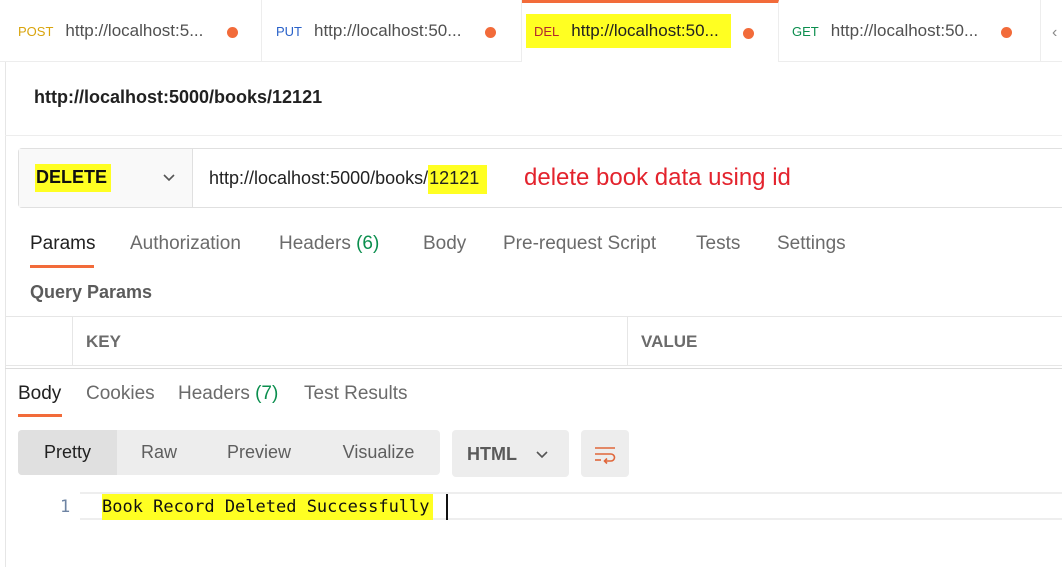 The height and width of the screenshot is (567, 1062). Describe the element at coordinates (718, 244) in the screenshot. I see `tab-tests: Tests` at that location.